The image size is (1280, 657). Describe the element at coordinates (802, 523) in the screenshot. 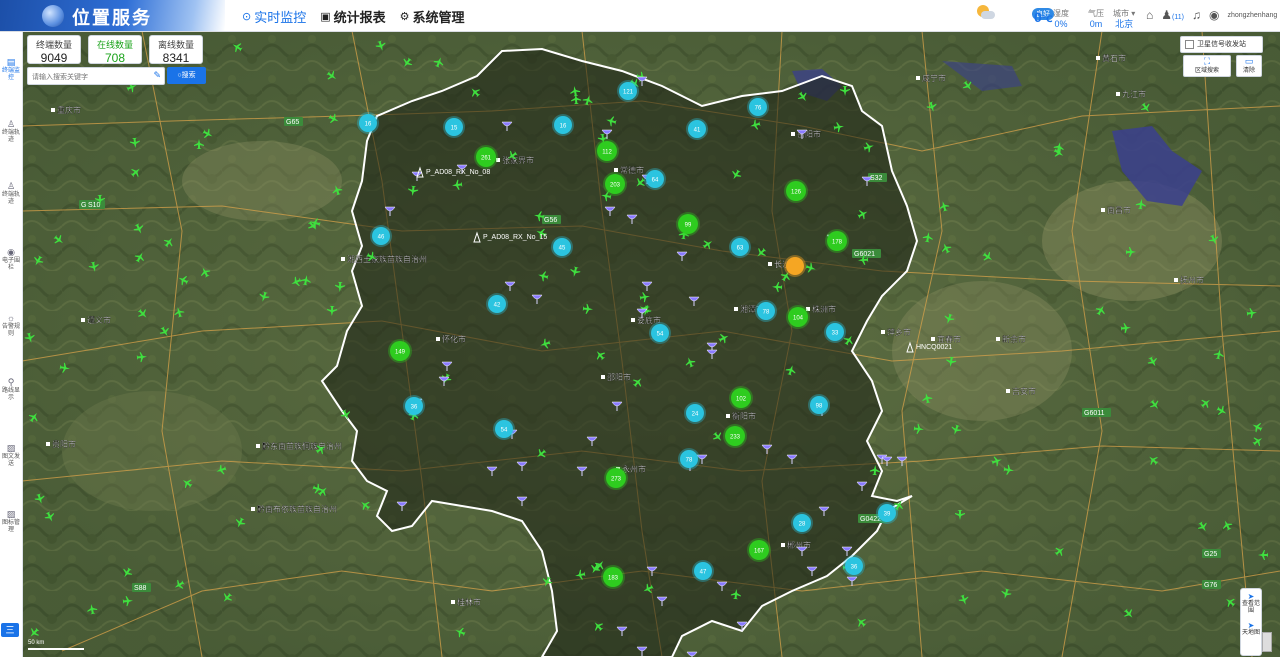

I see `cluster-marker: 28` at that location.